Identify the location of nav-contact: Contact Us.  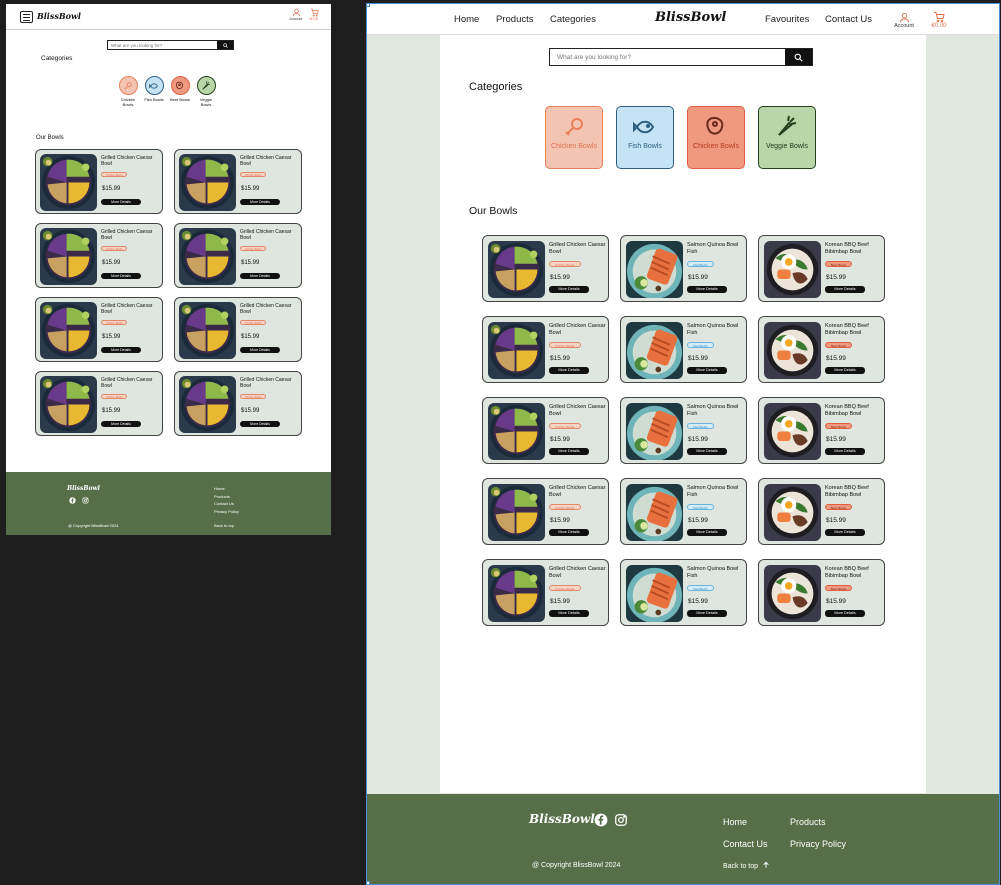
(848, 19).